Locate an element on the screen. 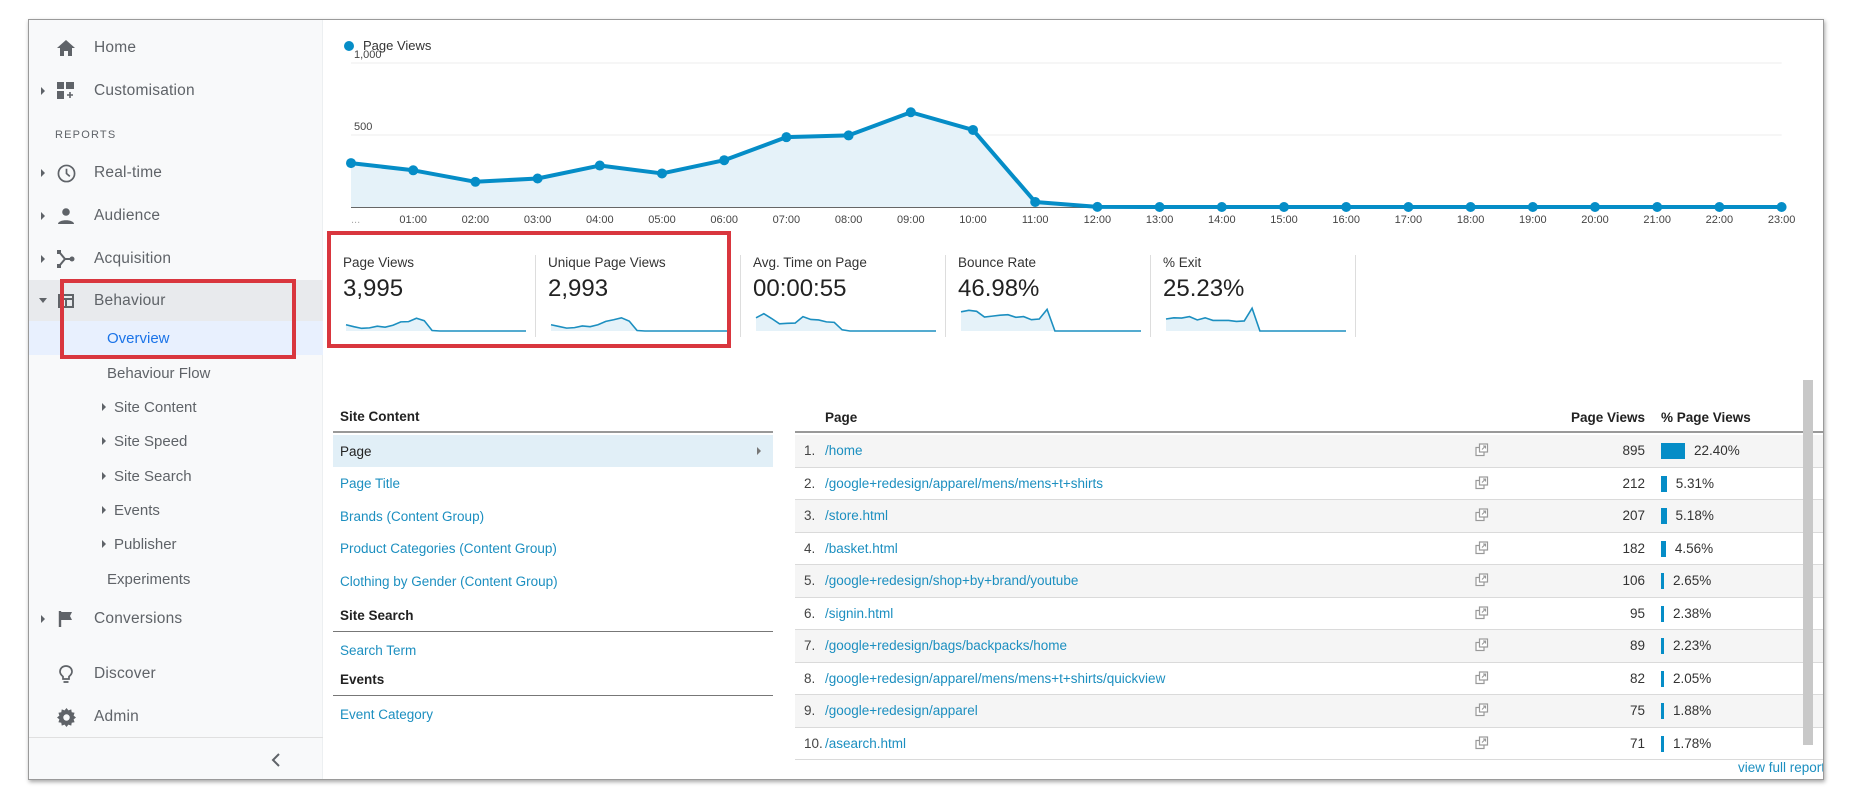 This screenshot has height=800, width=1852. sparkline is located at coordinates (845, 322).